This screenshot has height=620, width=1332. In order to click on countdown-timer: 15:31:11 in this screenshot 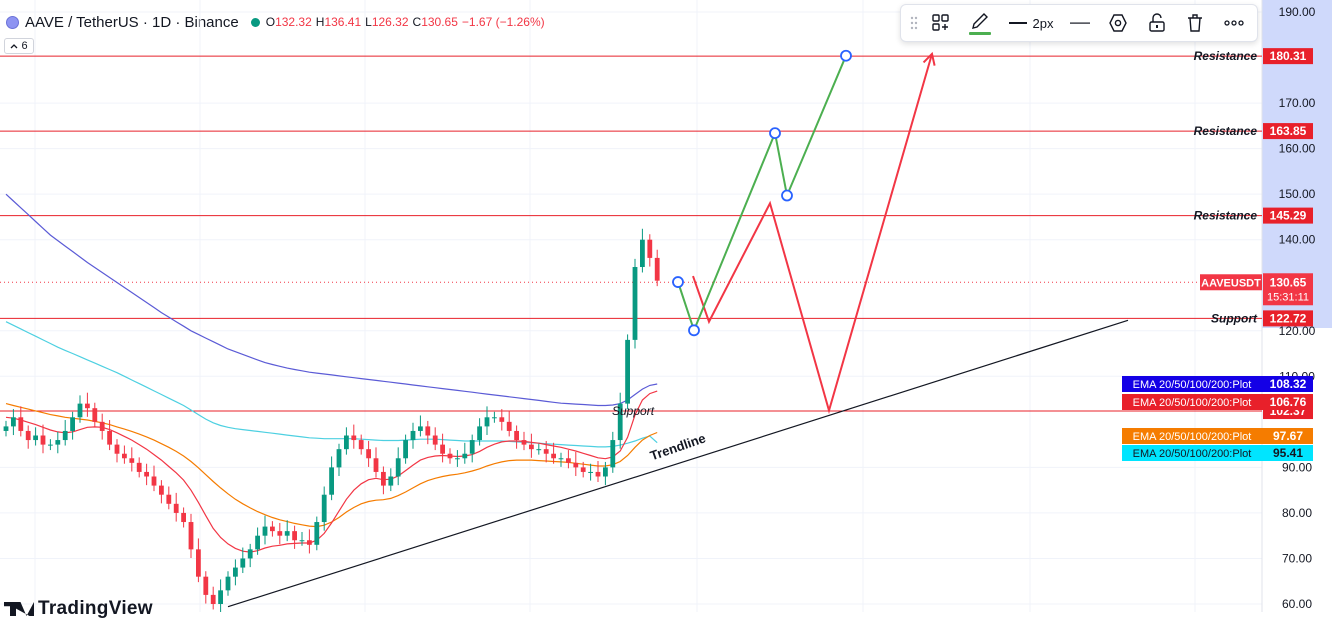, I will do `click(1288, 297)`.